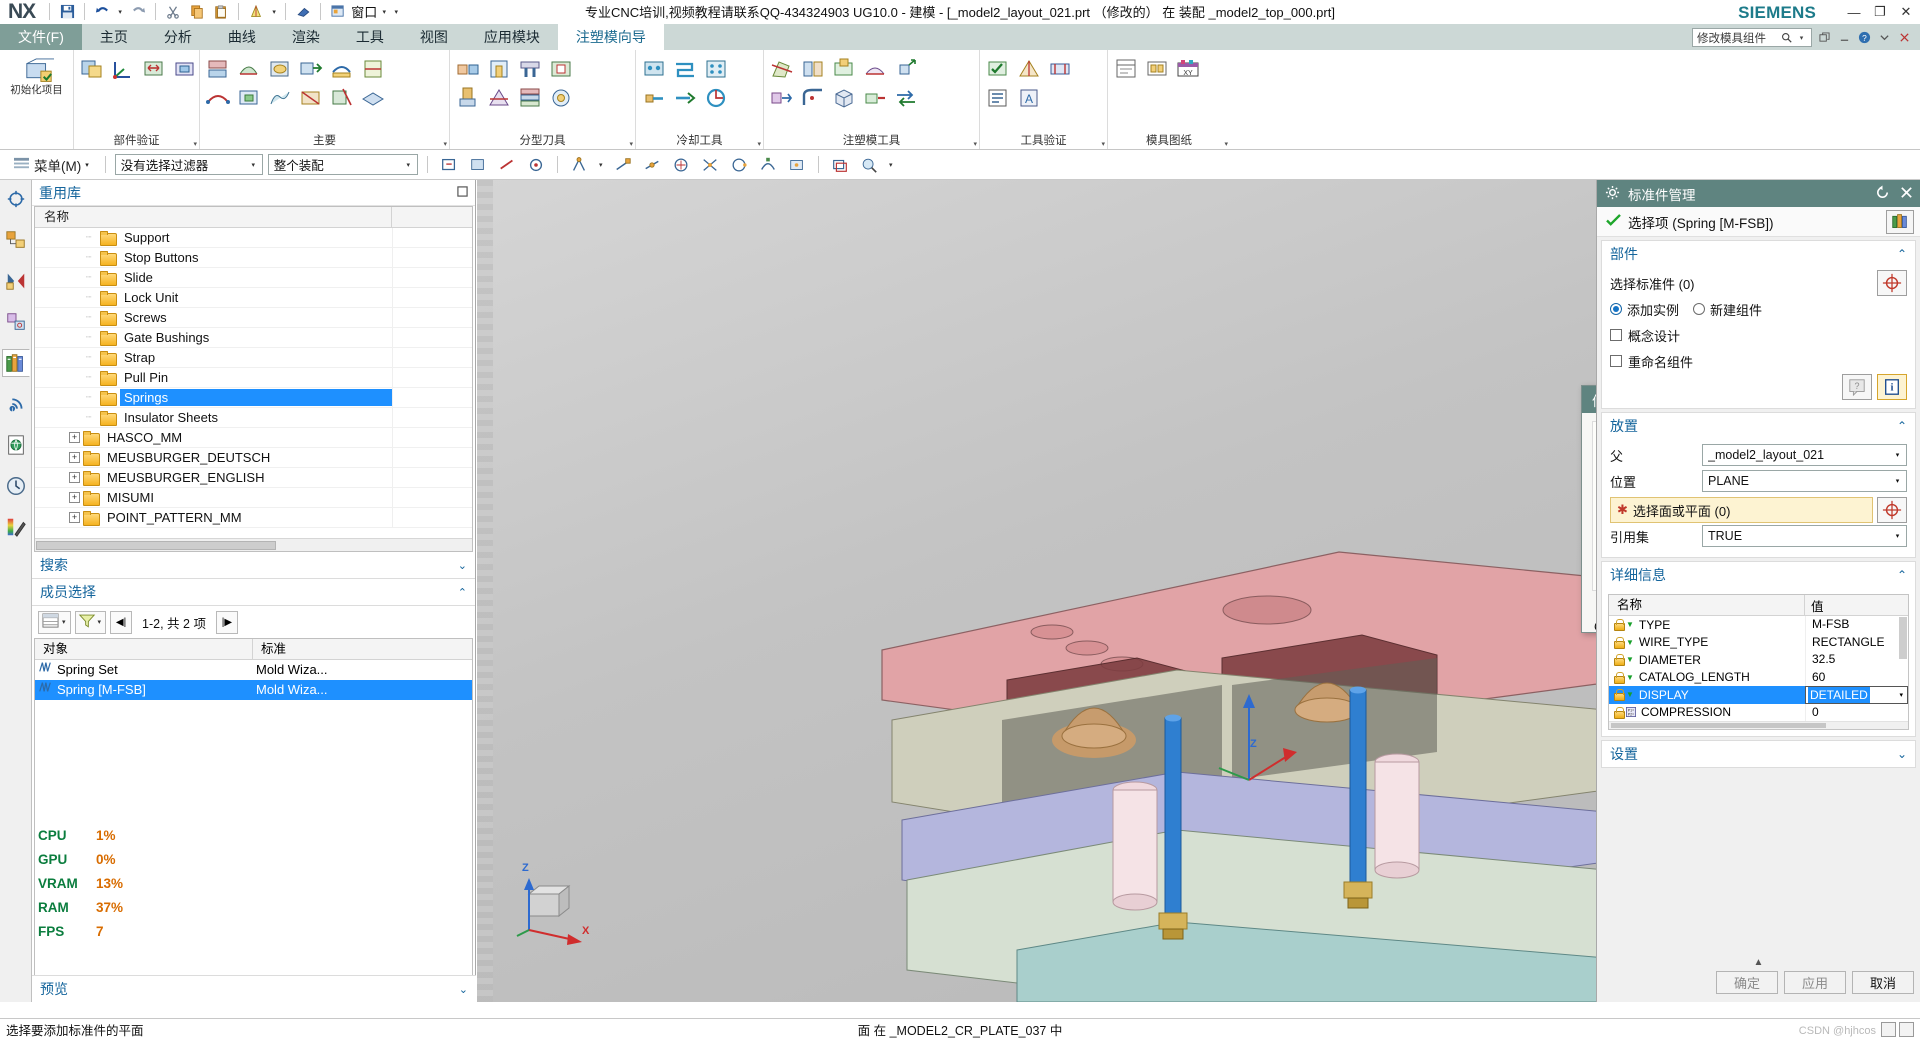 The height and width of the screenshot is (1040, 1920). What do you see at coordinates (1644, 309) in the screenshot?
I see `radio-add-instance: 添加实例` at bounding box center [1644, 309].